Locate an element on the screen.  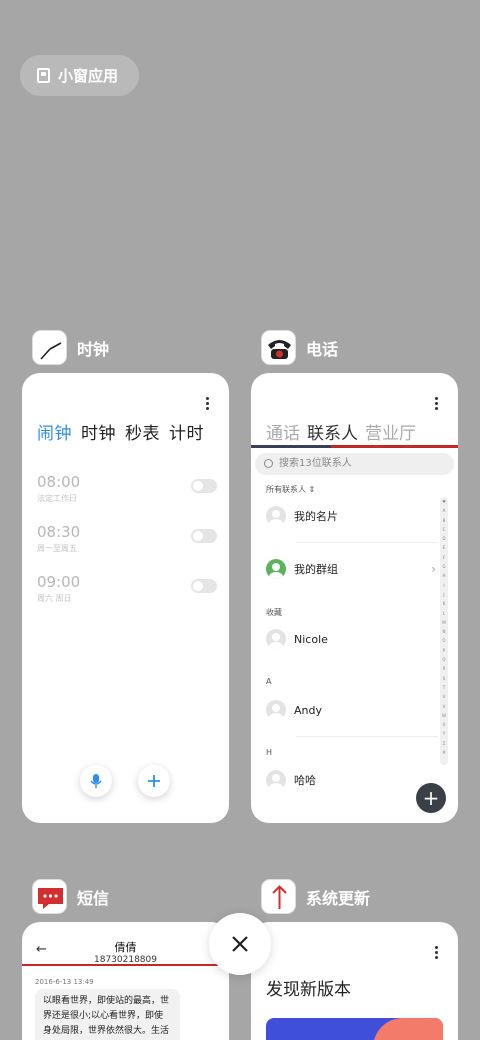
sms-app-header: 短信 is located at coordinates (70, 896).